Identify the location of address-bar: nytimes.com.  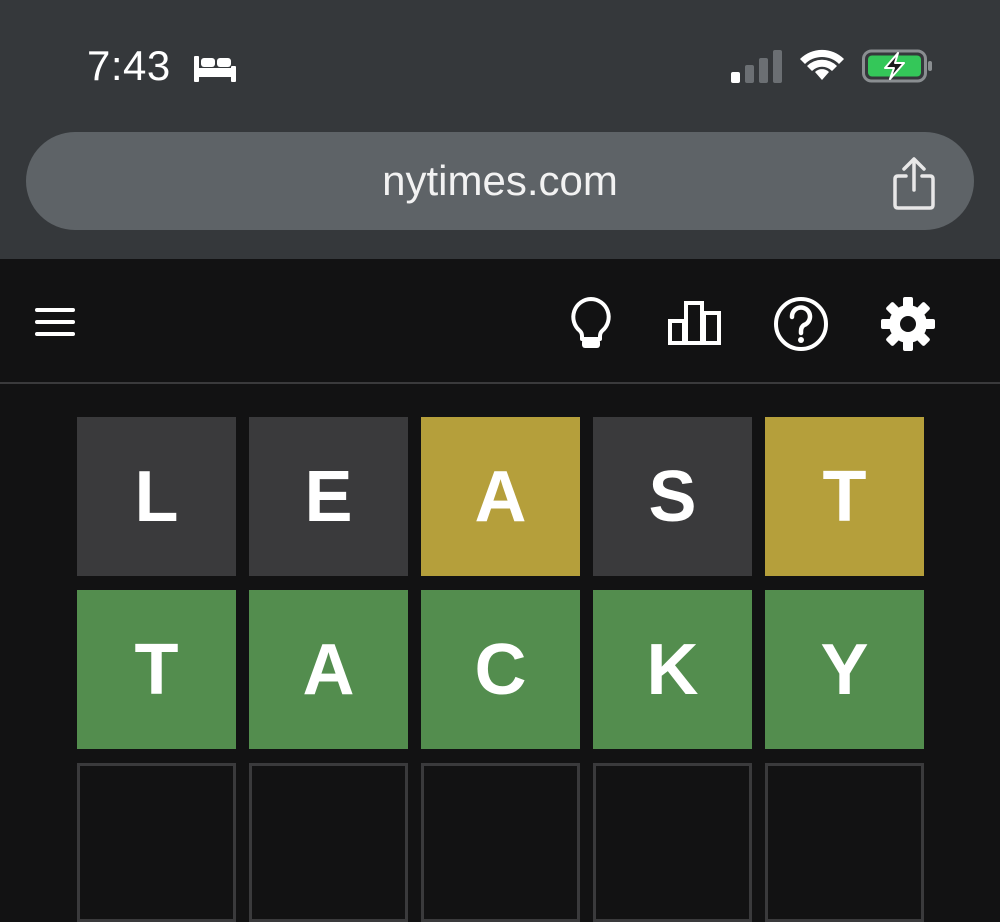
(500, 181).